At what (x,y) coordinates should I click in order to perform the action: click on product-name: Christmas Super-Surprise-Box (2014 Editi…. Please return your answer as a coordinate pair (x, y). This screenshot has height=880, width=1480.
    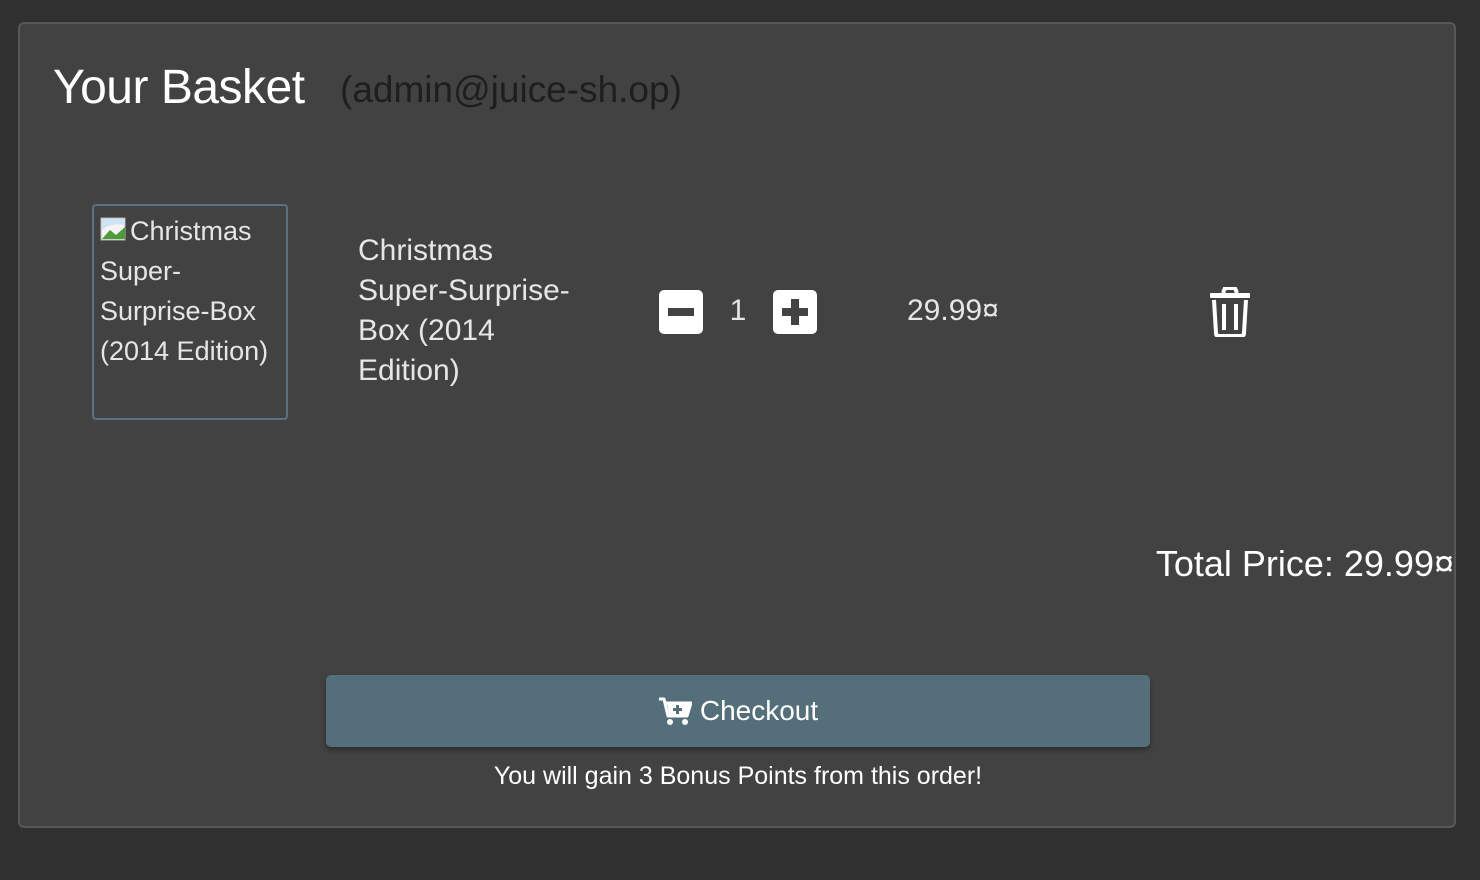
    Looking at the image, I should click on (464, 310).